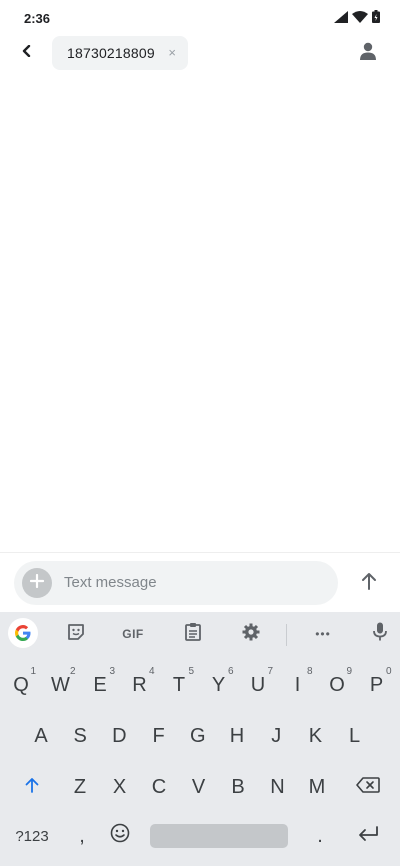 The image size is (400, 866). Describe the element at coordinates (151, 671) in the screenshot. I see `key-hint: 4` at that location.